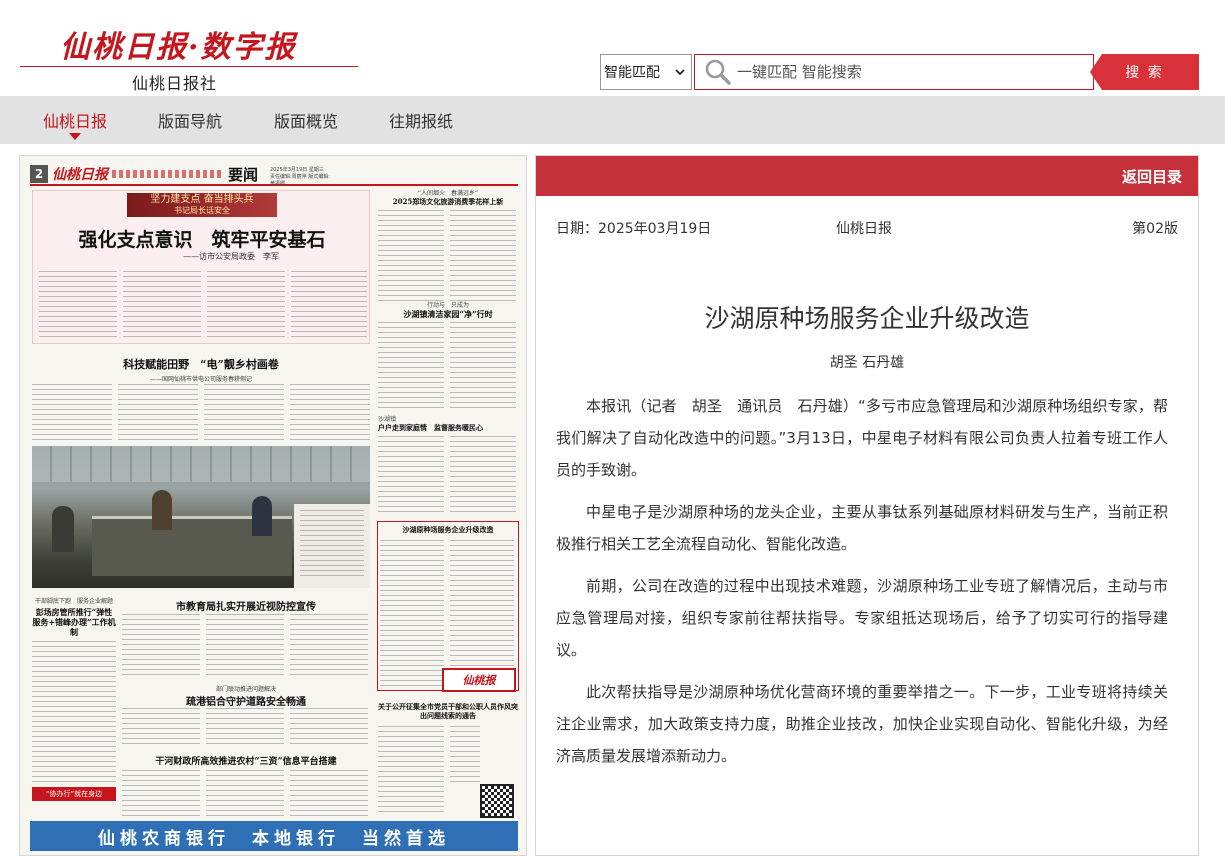 This screenshot has height=857, width=1225. Describe the element at coordinates (246, 702) in the screenshot. I see `center-head-2: 疏港铝合守护道路安全畅通` at that location.